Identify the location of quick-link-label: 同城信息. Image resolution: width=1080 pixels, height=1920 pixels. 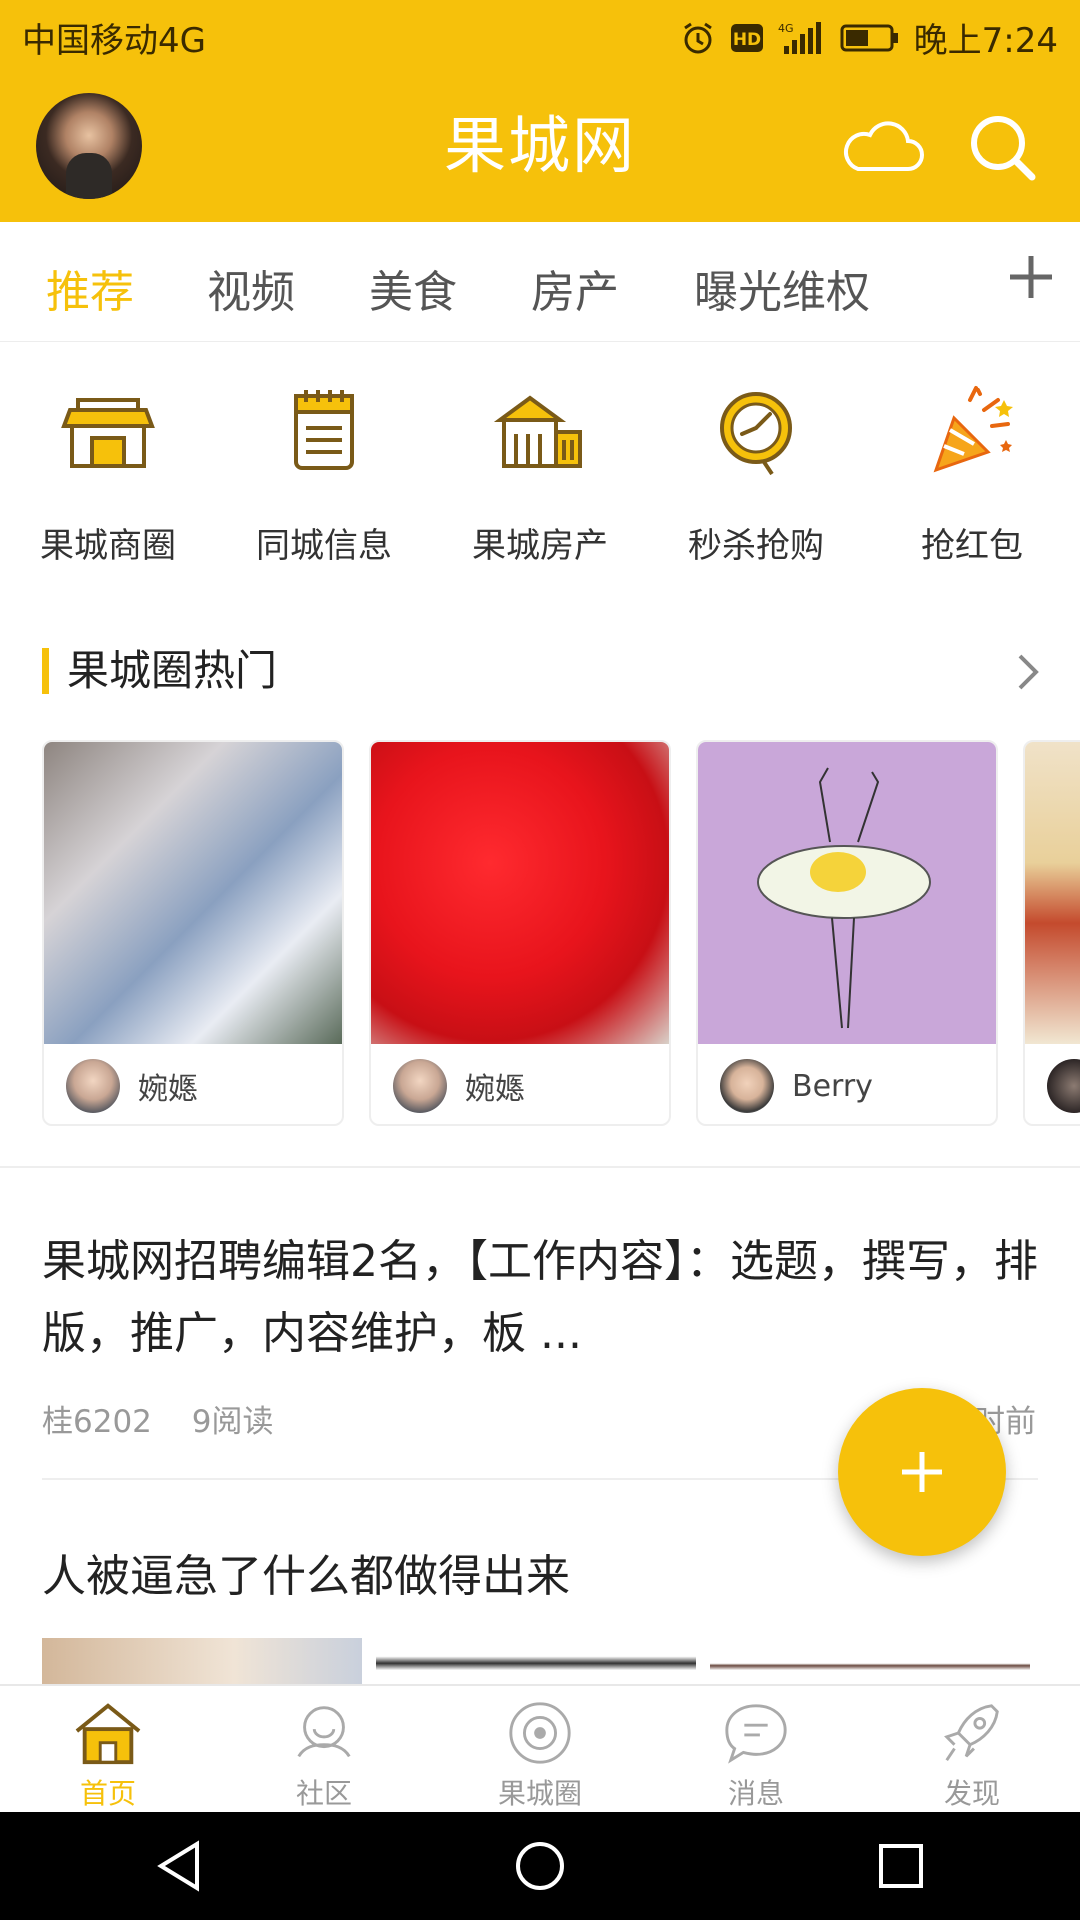
(324, 546).